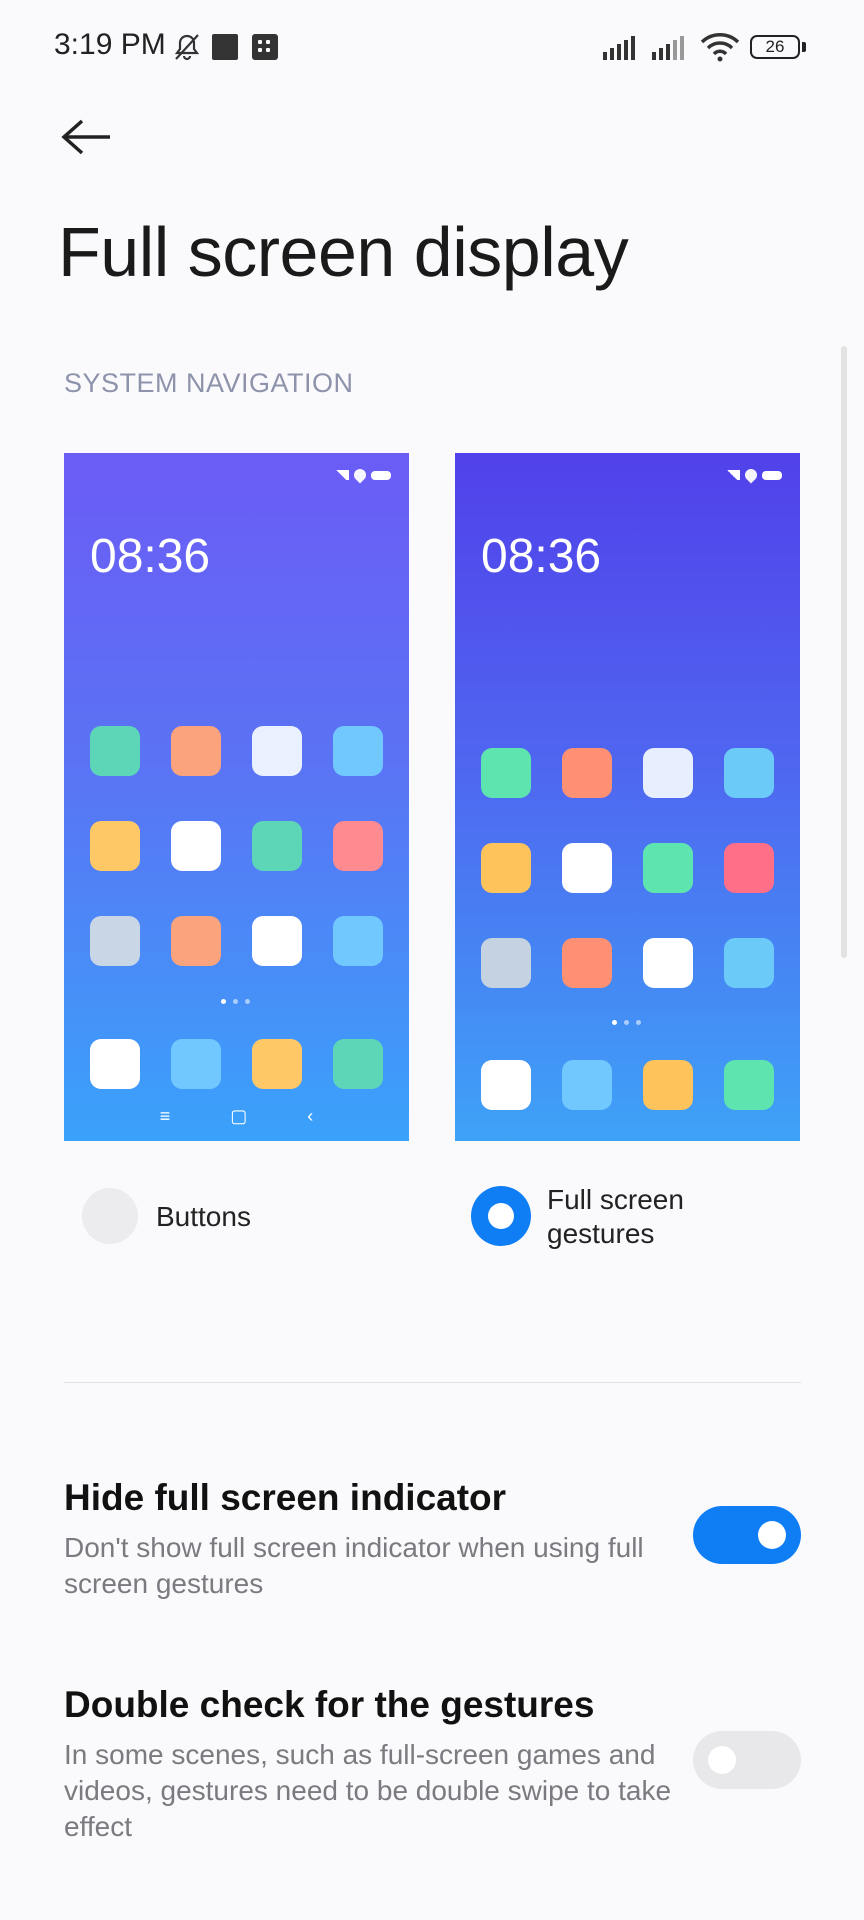 The height and width of the screenshot is (1920, 864). I want to click on back-arrow-icon, so click(85, 137).